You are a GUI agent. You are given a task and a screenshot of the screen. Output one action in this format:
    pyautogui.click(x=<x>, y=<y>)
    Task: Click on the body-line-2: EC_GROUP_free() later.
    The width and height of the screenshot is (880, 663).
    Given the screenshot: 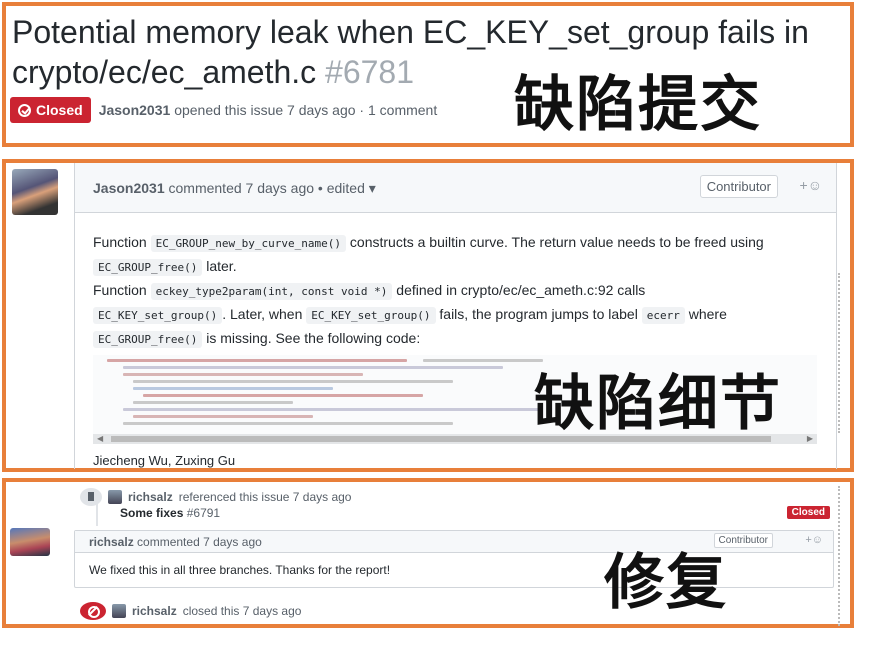 What is the action you would take?
    pyautogui.click(x=458, y=267)
    